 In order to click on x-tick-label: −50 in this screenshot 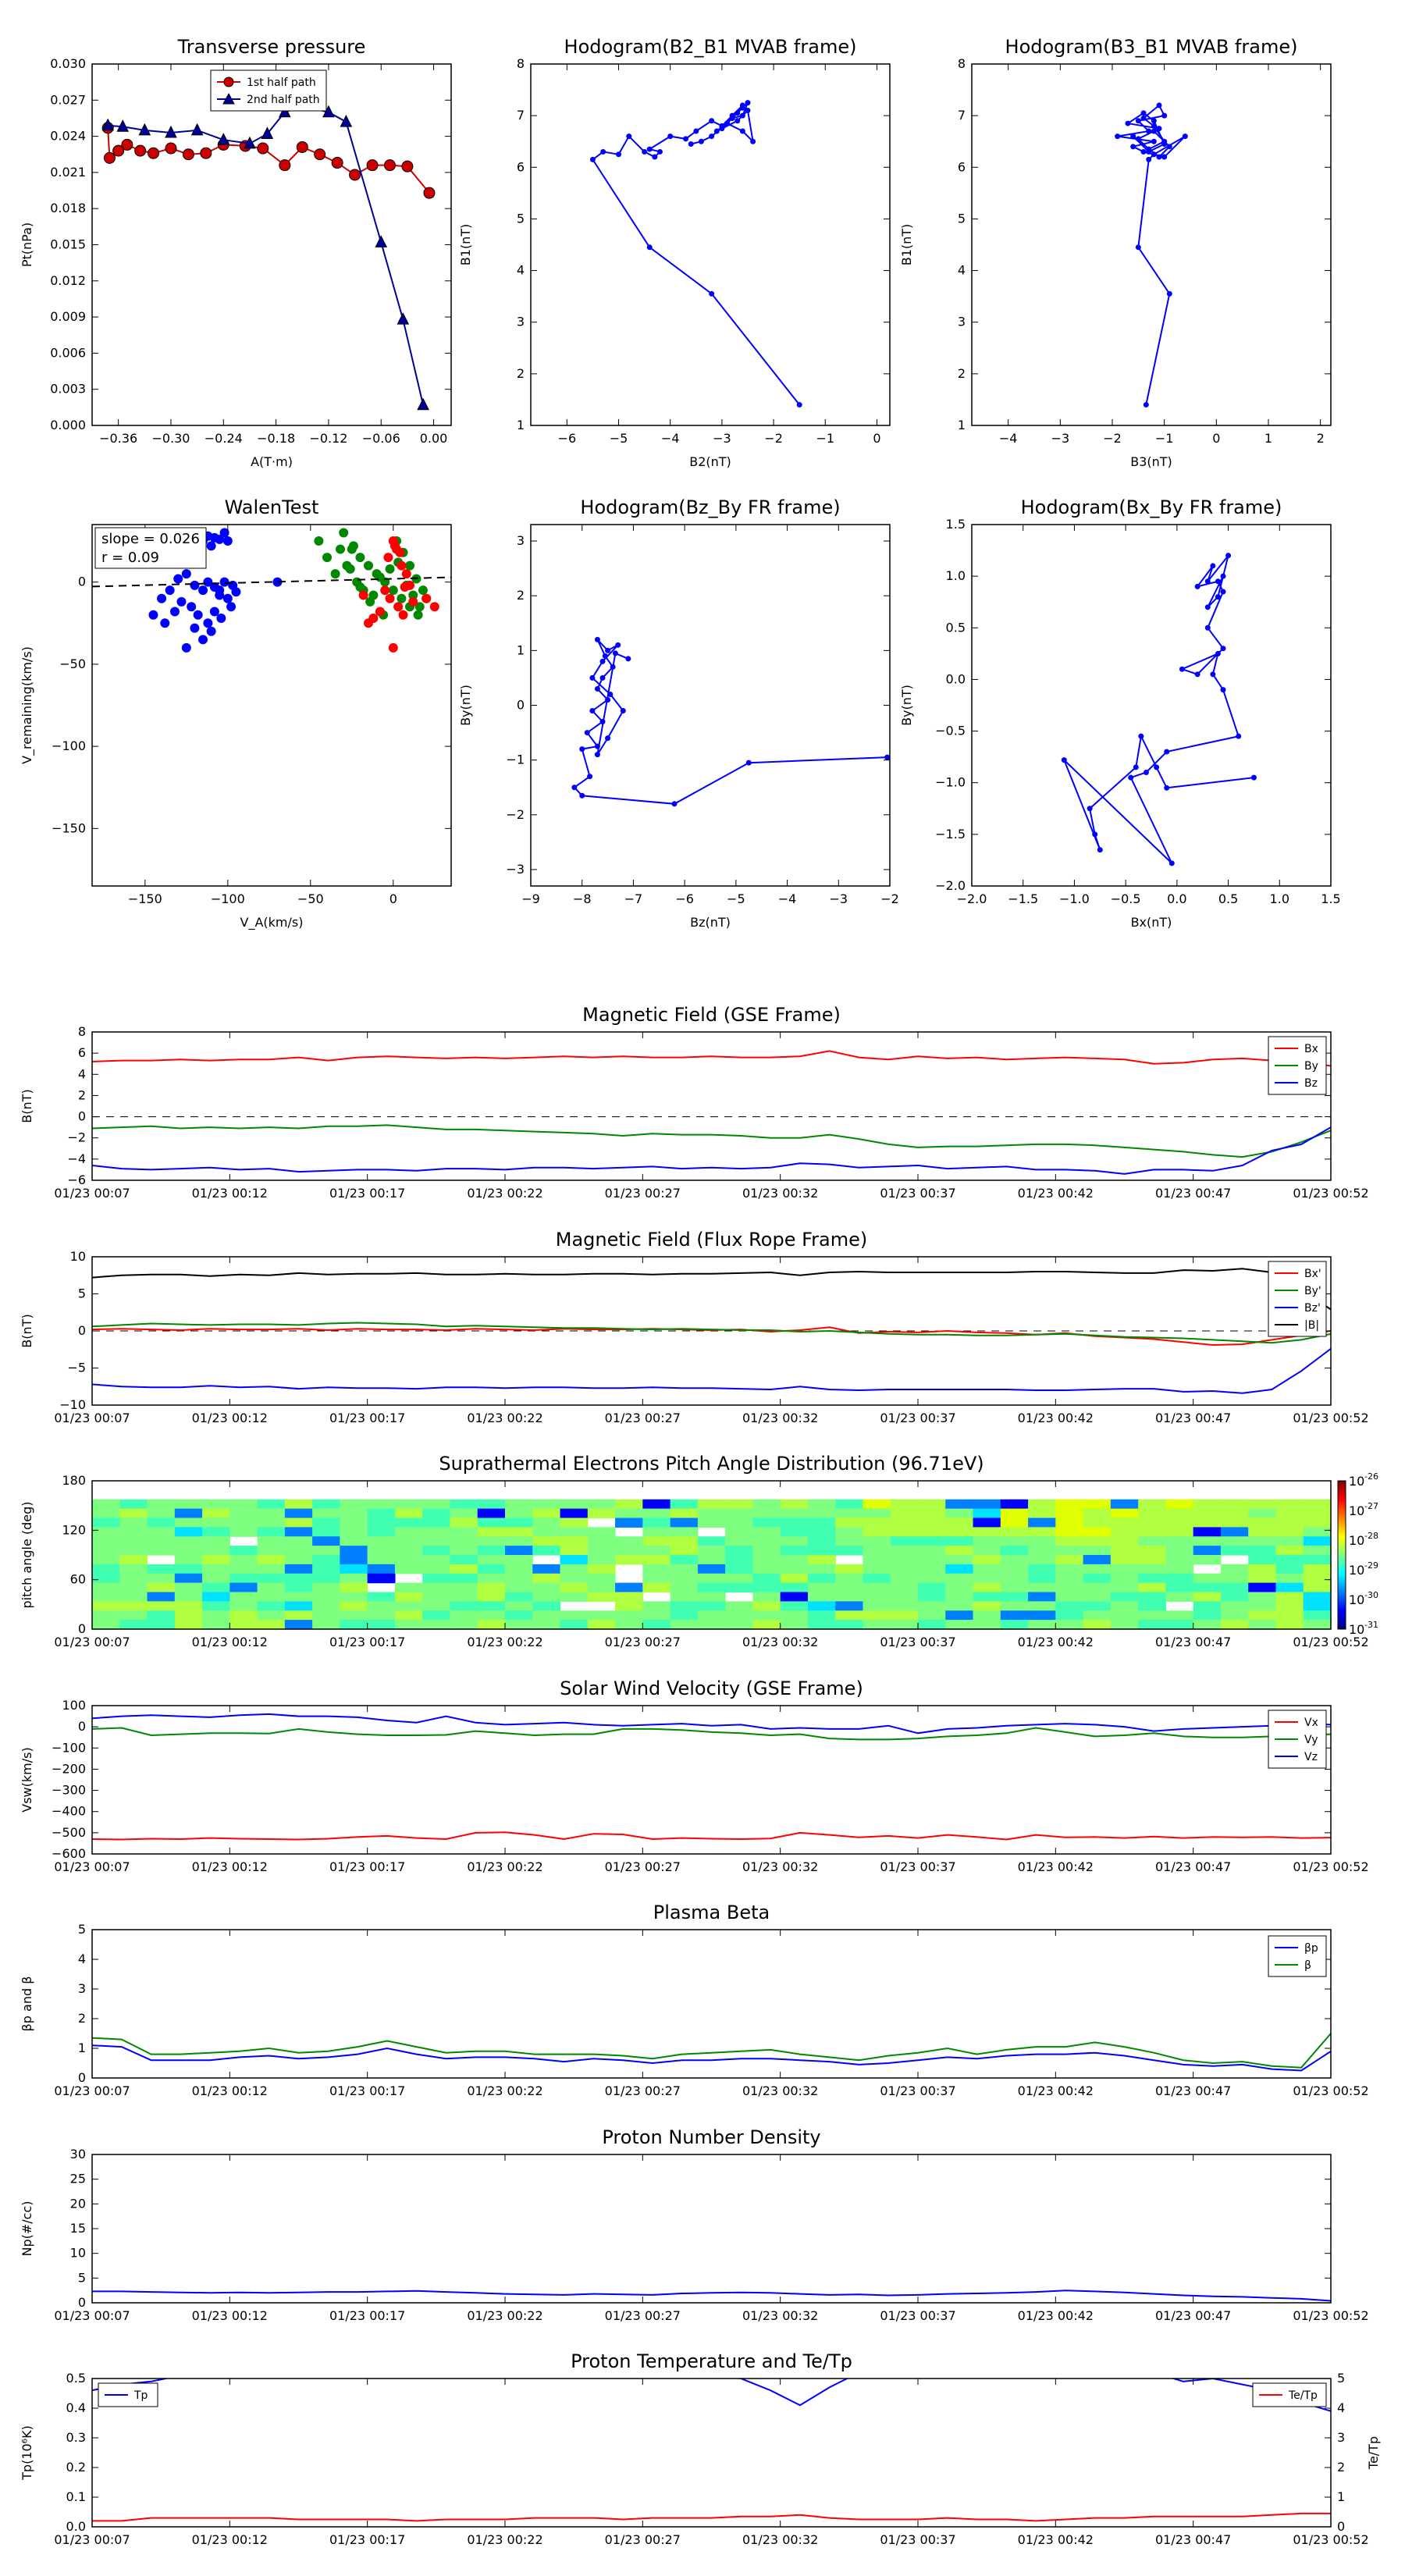, I will do `click(310, 899)`.